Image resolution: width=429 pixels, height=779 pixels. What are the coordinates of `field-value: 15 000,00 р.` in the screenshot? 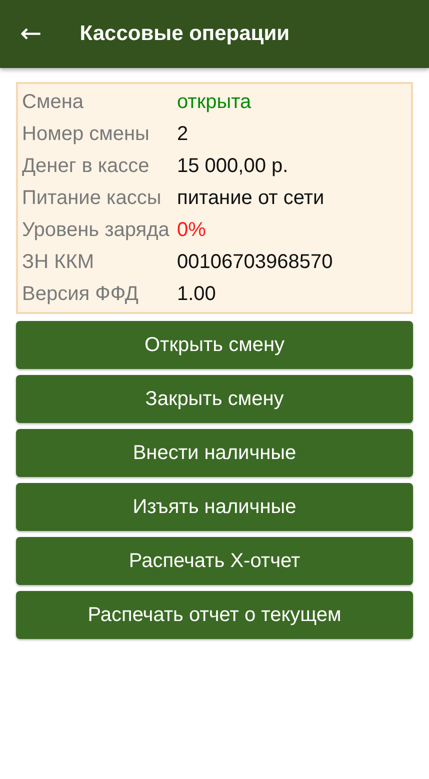 It's located at (232, 166).